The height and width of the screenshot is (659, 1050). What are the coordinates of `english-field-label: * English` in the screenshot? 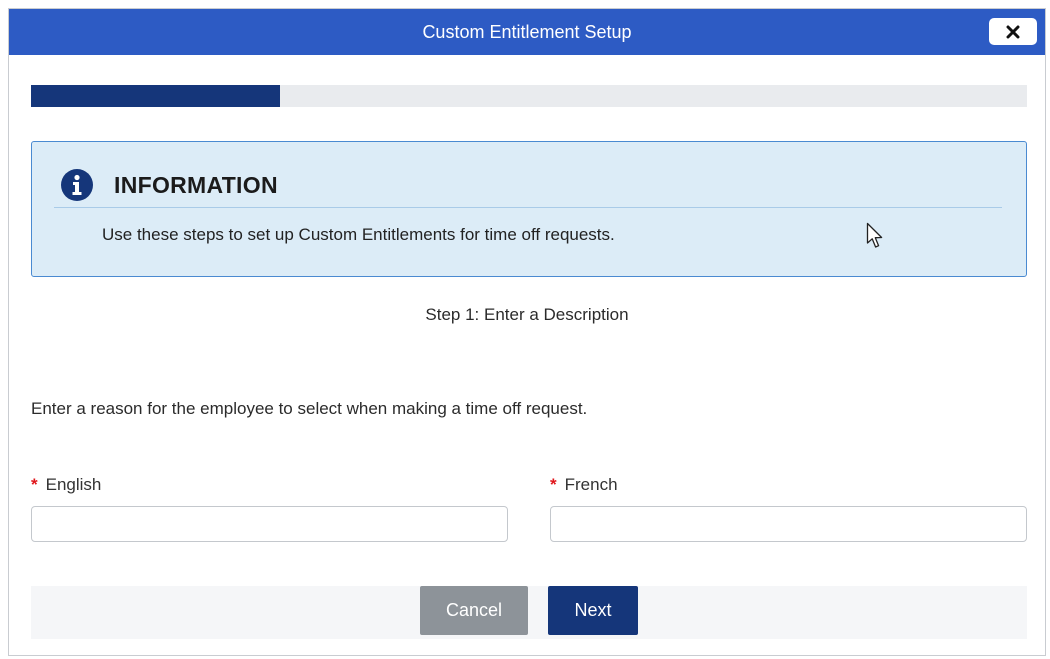 It's located at (66, 485).